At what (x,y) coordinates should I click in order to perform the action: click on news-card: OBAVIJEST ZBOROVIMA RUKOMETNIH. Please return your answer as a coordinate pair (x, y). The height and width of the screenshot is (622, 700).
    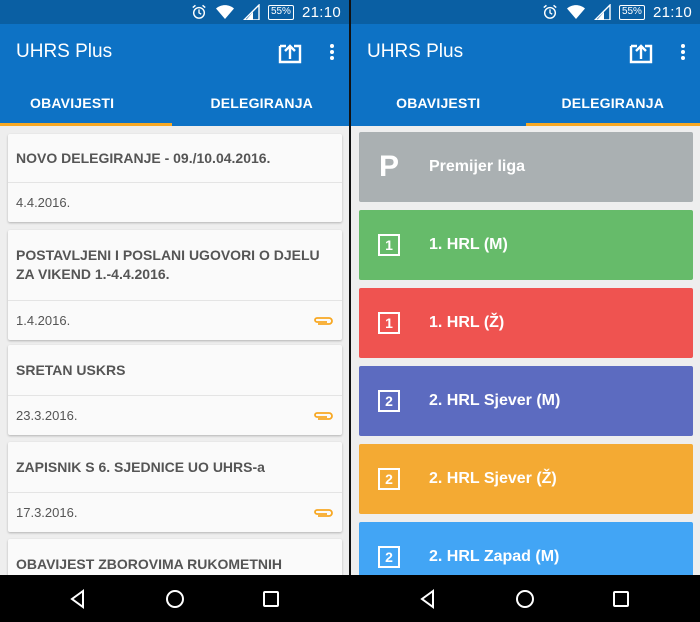
    Looking at the image, I should click on (175, 557).